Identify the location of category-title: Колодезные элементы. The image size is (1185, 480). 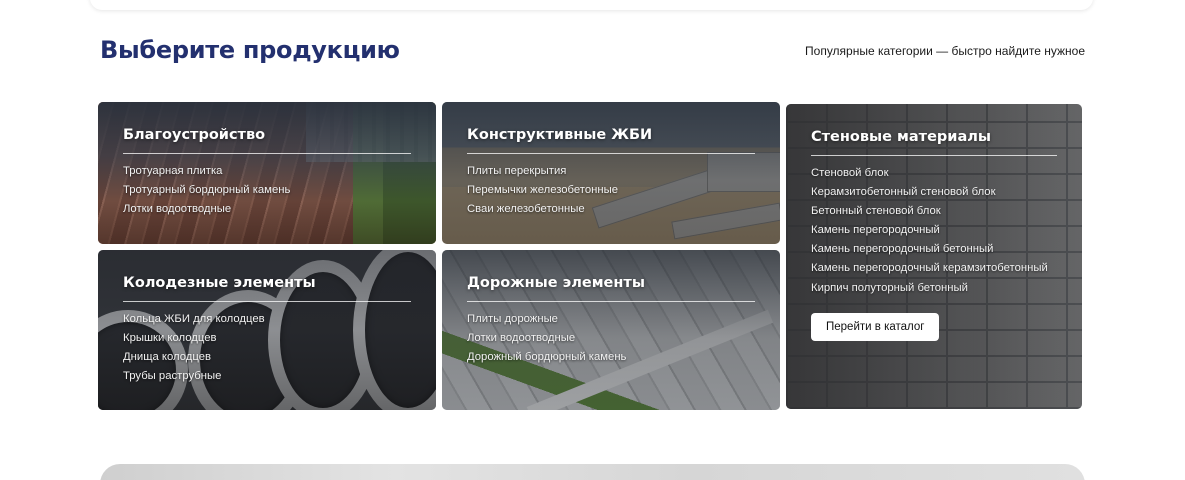
(267, 288).